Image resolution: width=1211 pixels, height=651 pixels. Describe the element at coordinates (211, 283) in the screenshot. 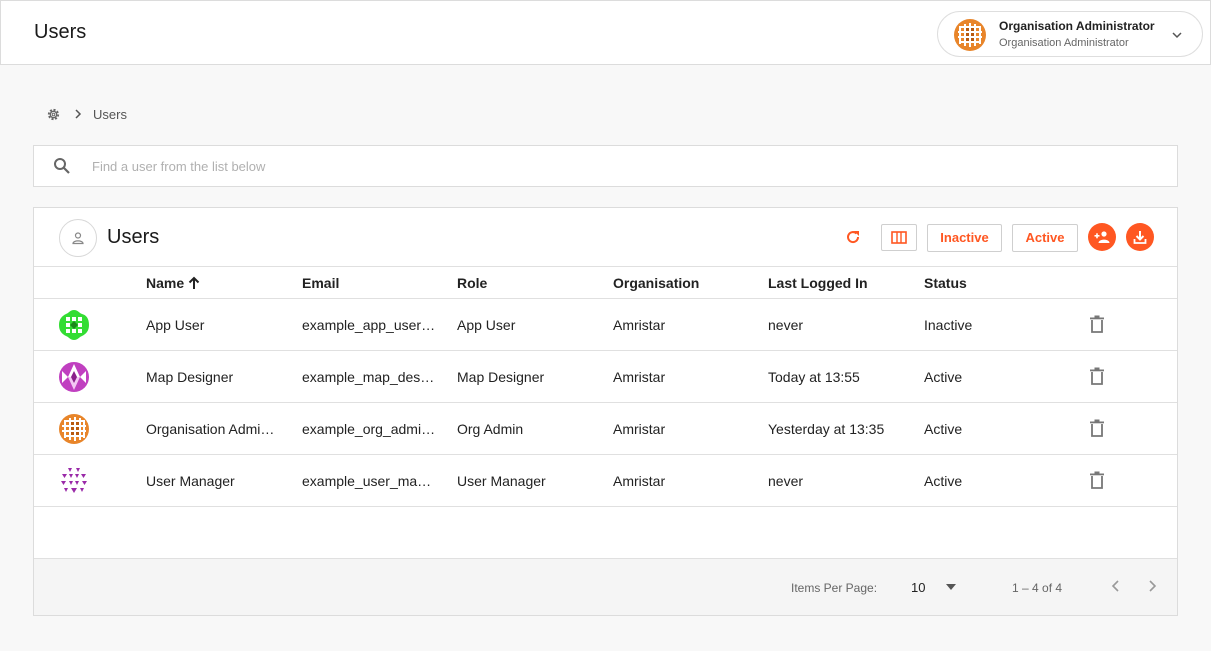

I see `column-header-name: Name` at that location.